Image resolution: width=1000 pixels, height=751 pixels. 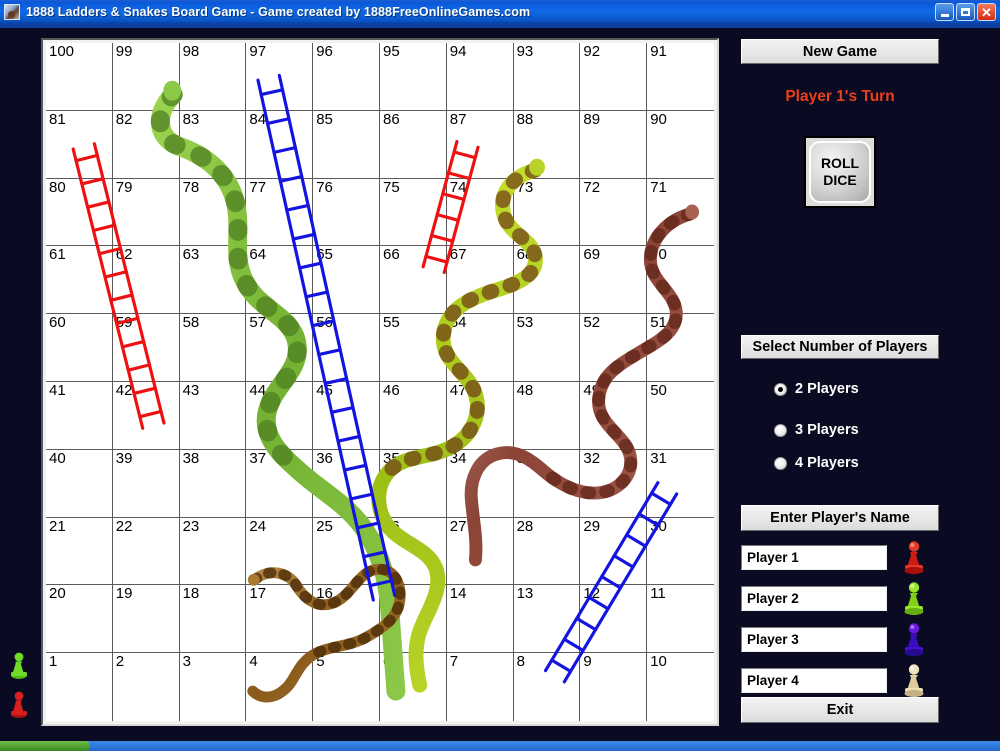 What do you see at coordinates (680, 348) in the screenshot?
I see `board-cell-51: 51` at bounding box center [680, 348].